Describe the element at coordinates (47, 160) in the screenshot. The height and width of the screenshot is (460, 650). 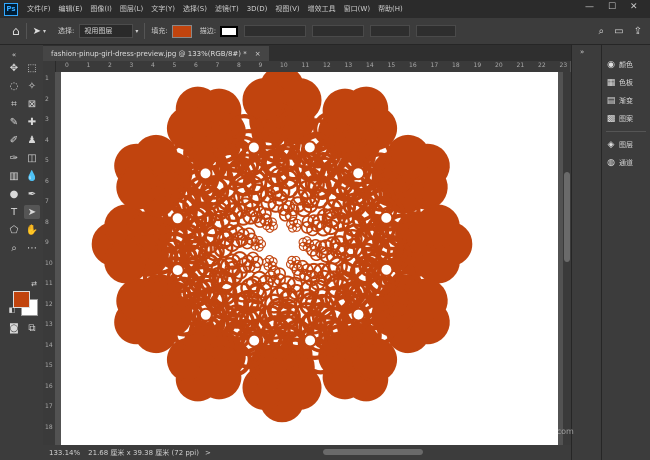
I see `ruler-tick-label: 5` at that location.